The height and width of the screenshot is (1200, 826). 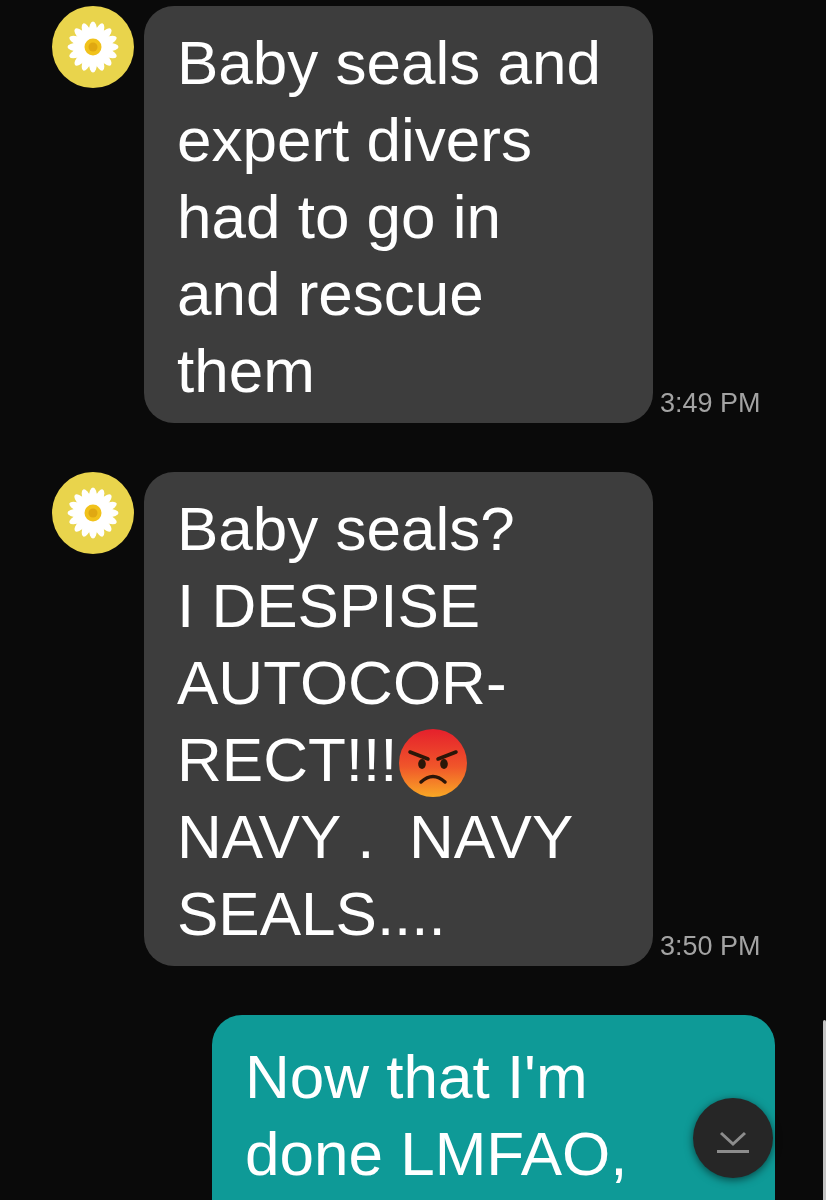 I want to click on message-text: RECT!!!, so click(x=287, y=760).